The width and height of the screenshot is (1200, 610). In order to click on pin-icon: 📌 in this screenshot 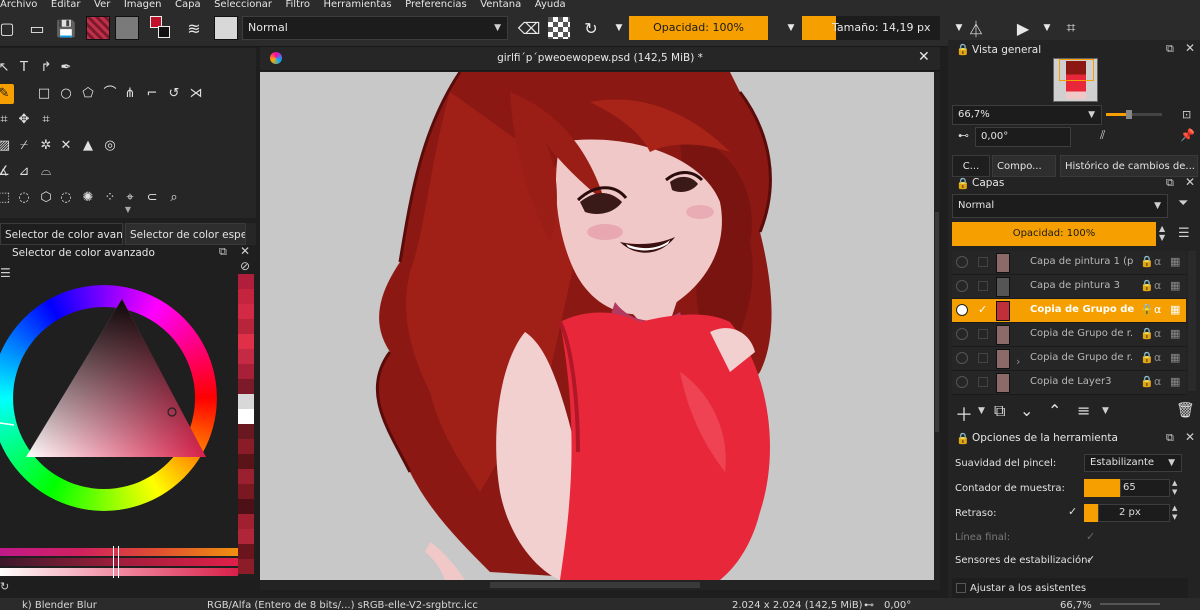, I will do `click(1187, 135)`.